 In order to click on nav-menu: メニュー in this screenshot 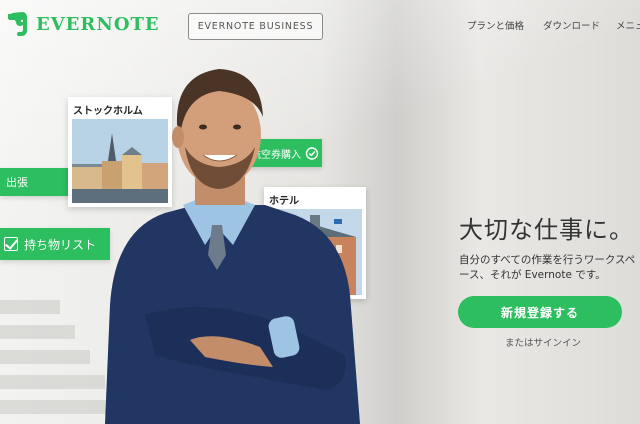, I will do `click(628, 25)`.